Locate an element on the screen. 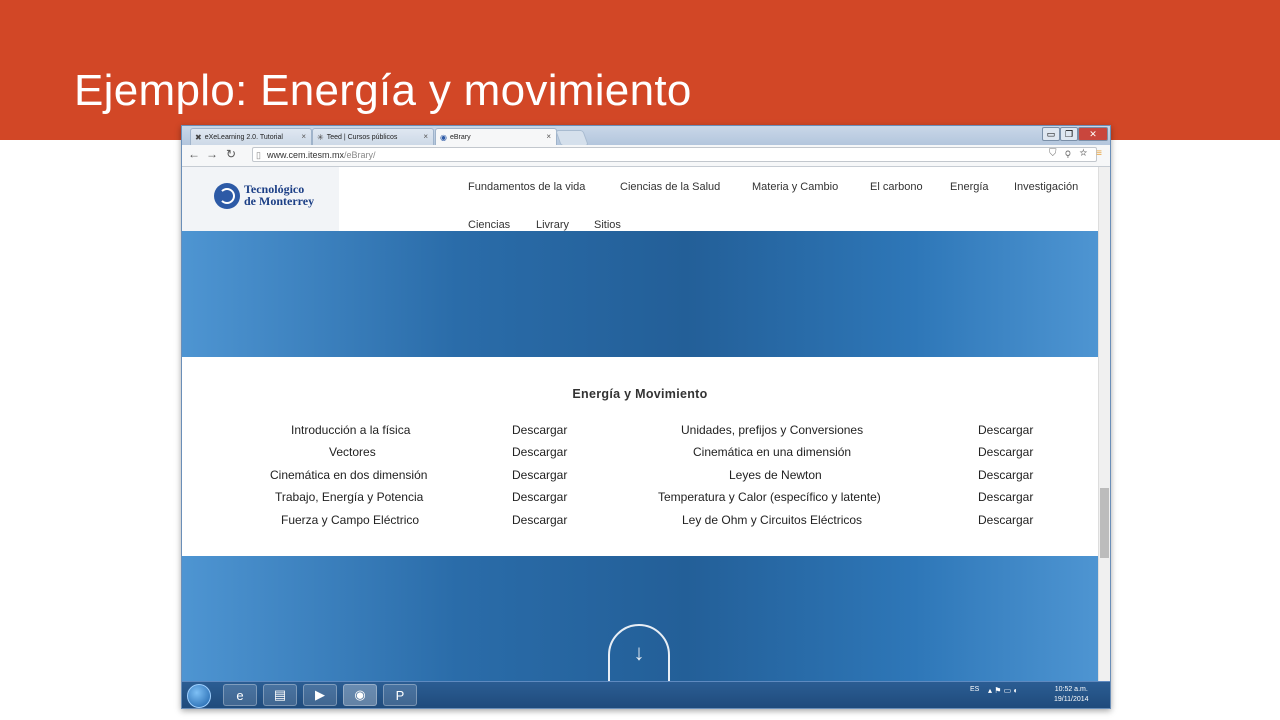  chrome-icon: ◉ is located at coordinates (360, 695).